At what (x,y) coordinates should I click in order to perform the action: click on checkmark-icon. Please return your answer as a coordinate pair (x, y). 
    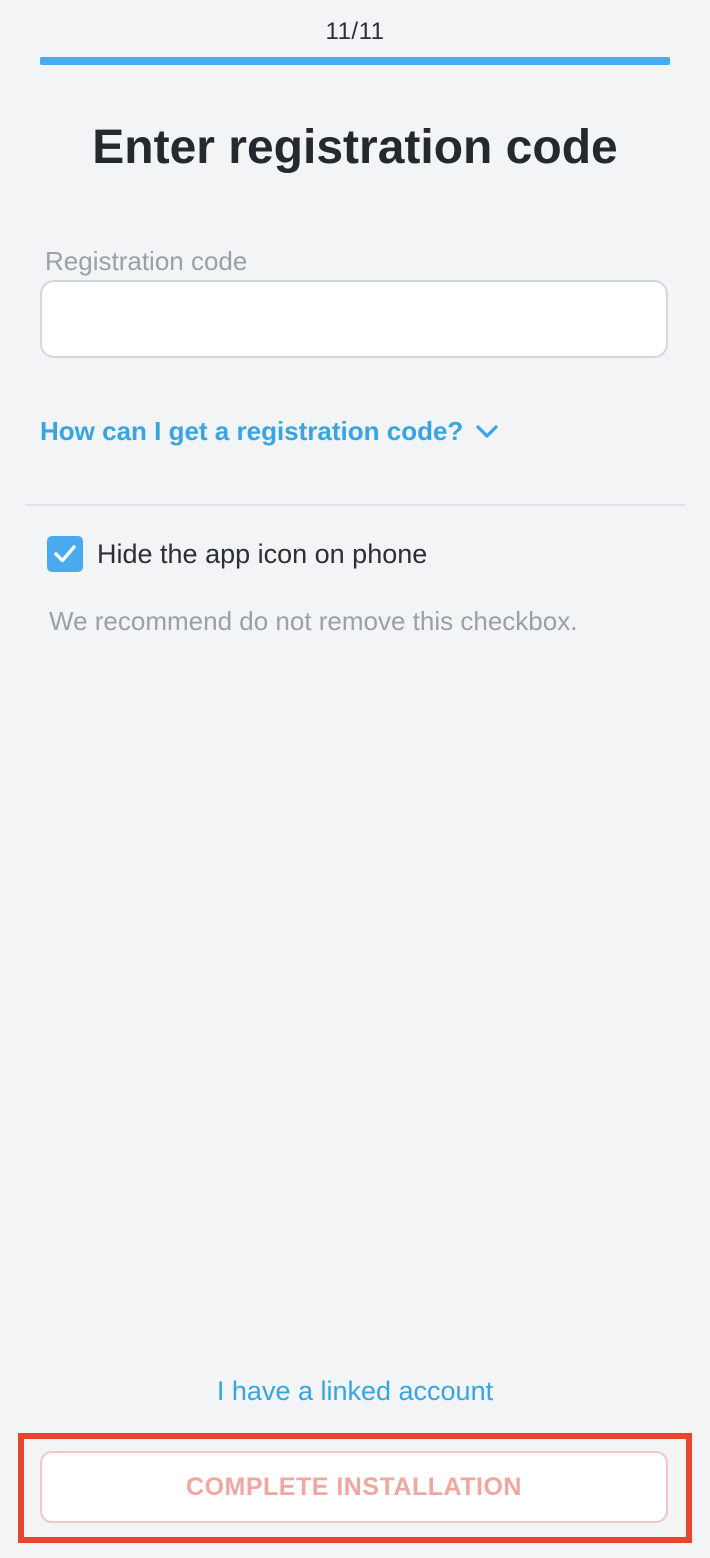
    Looking at the image, I should click on (65, 554).